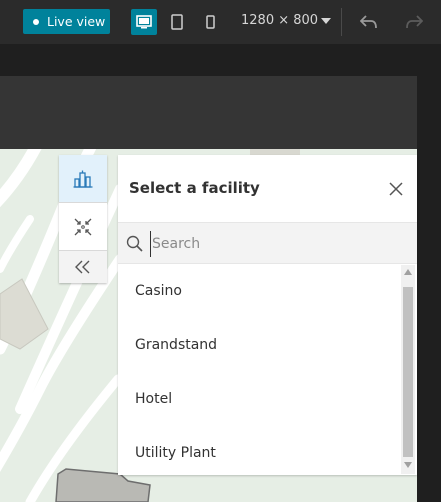 This screenshot has height=502, width=441. Describe the element at coordinates (259, 291) in the screenshot. I see `facility-item-casino: Casino` at that location.